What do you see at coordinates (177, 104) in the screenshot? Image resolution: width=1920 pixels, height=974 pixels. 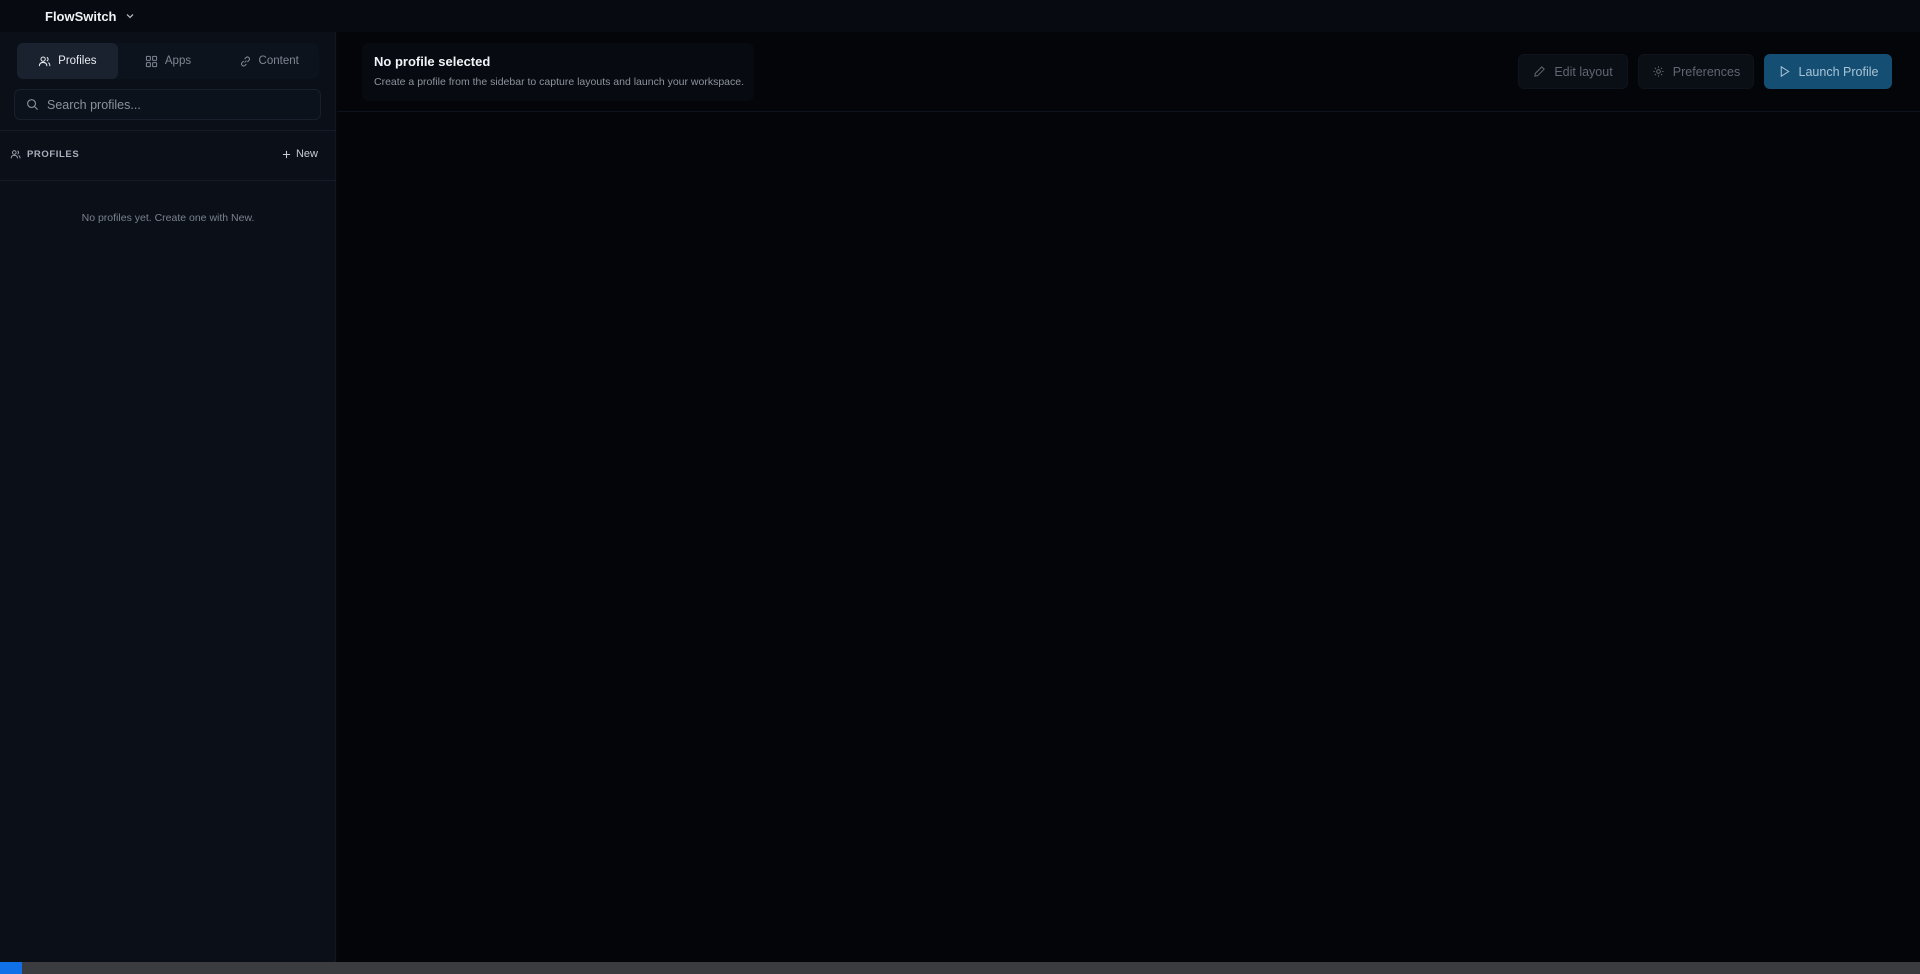 I see `search-input` at bounding box center [177, 104].